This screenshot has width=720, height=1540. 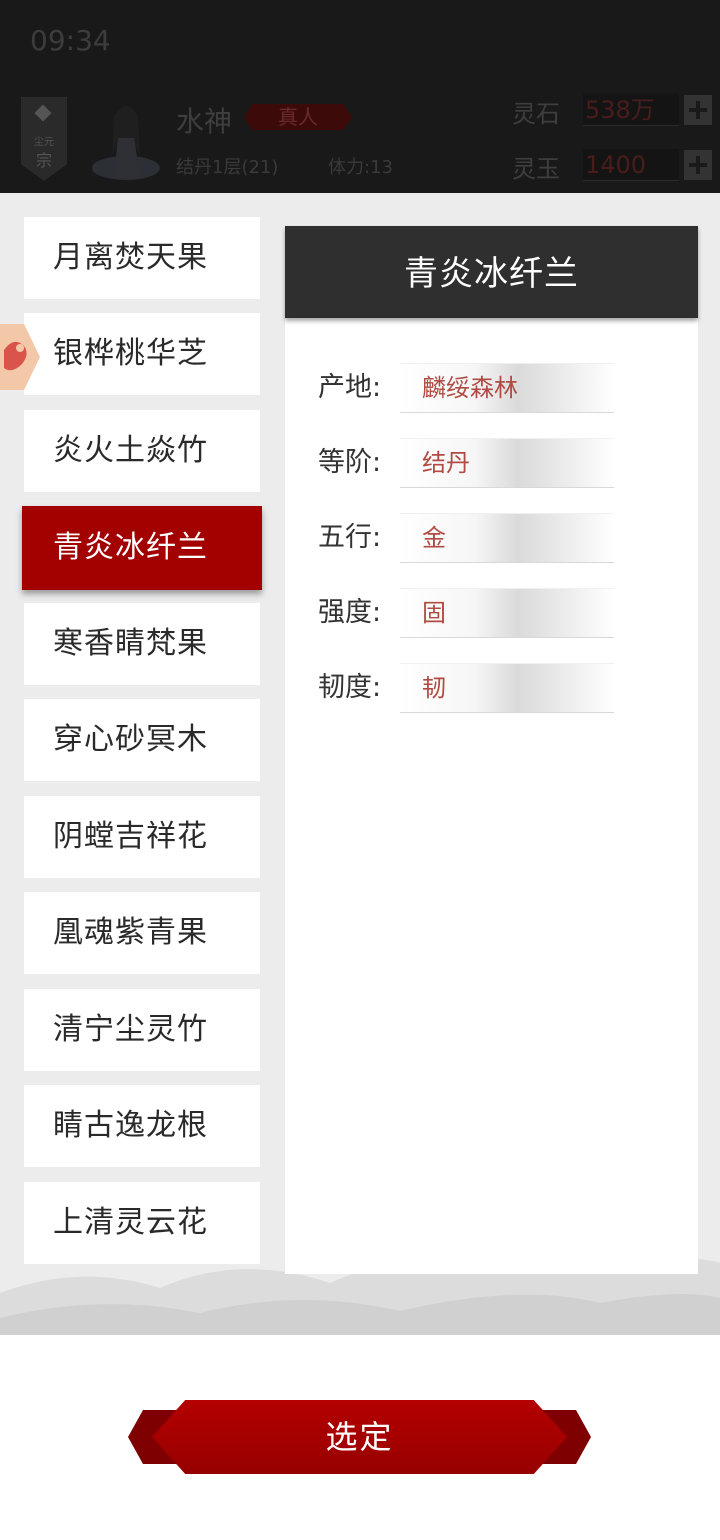 What do you see at coordinates (204, 121) in the screenshot?
I see `player-name: 水神` at bounding box center [204, 121].